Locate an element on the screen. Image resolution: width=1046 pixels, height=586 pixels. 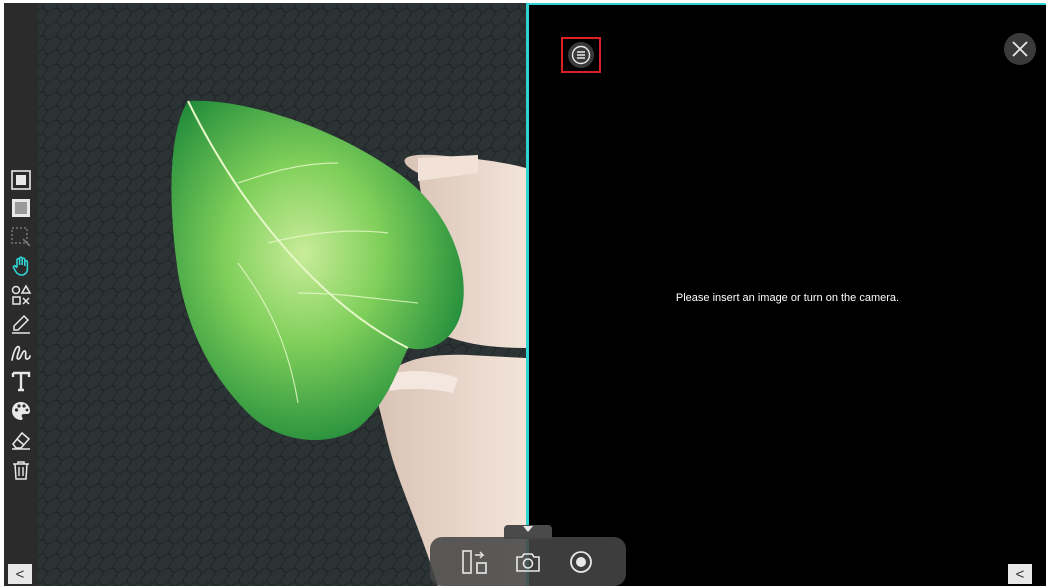
triangle-down-icon is located at coordinates (528, 529).